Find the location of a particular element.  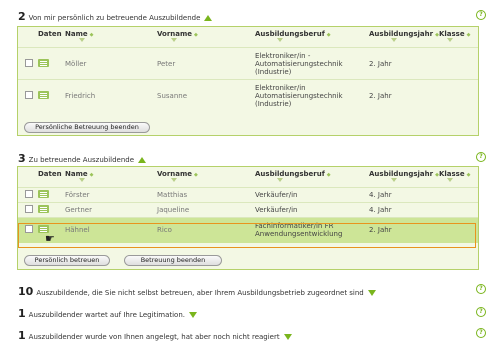

table-row: Förster Matthias Verkäufer/in 4. Jahr is located at coordinates (248, 195).